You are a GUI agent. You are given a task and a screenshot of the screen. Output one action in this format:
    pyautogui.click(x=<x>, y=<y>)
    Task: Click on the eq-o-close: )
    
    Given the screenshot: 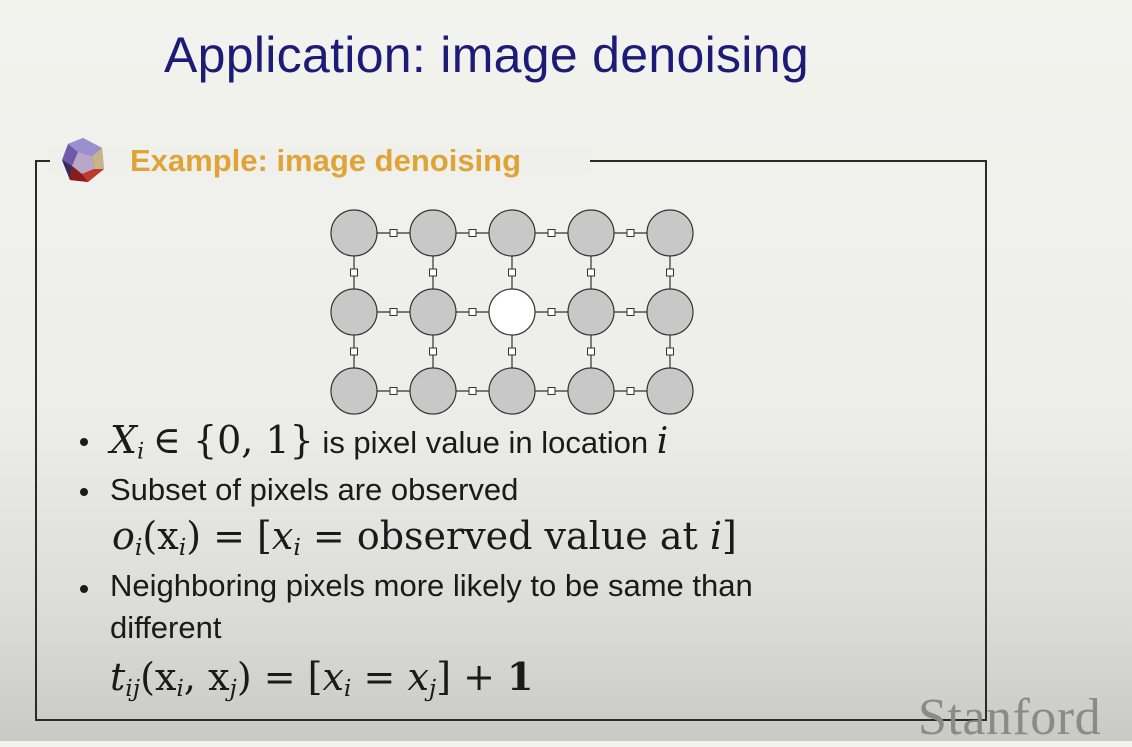 What is the action you would take?
    pyautogui.click(x=194, y=536)
    